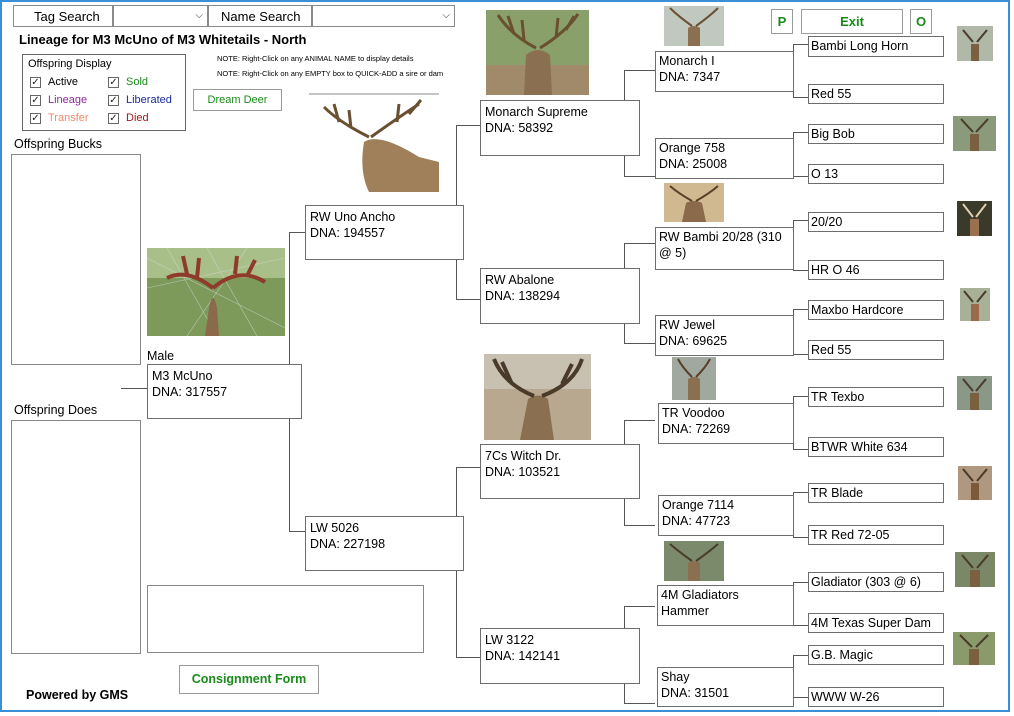 This screenshot has width=1014, height=716. I want to click on dam-box: LW 5026 DNA: 227198, so click(384, 543).